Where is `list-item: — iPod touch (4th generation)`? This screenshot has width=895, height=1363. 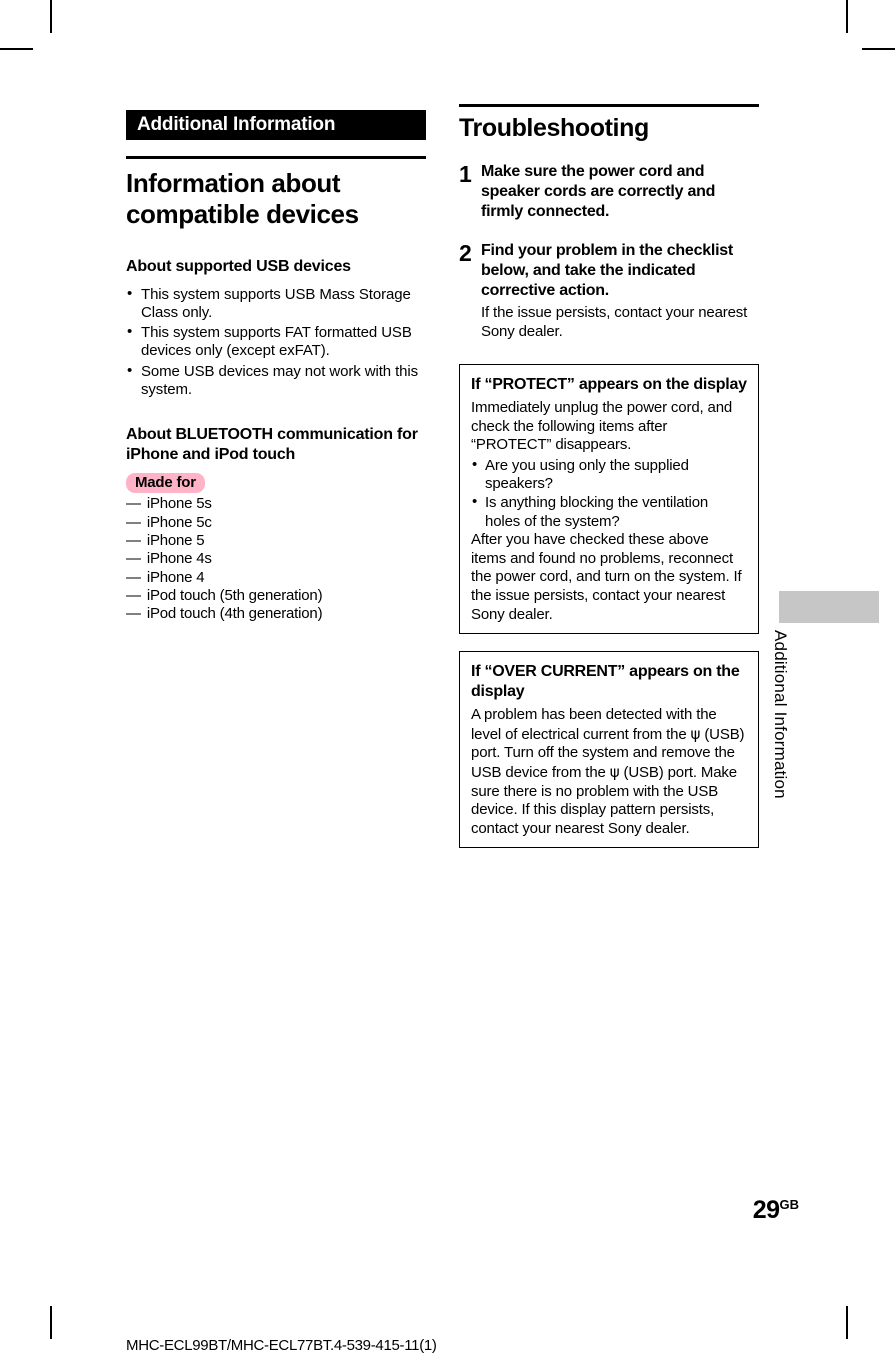
list-item: — iPod touch (4th generation) is located at coordinates (276, 614).